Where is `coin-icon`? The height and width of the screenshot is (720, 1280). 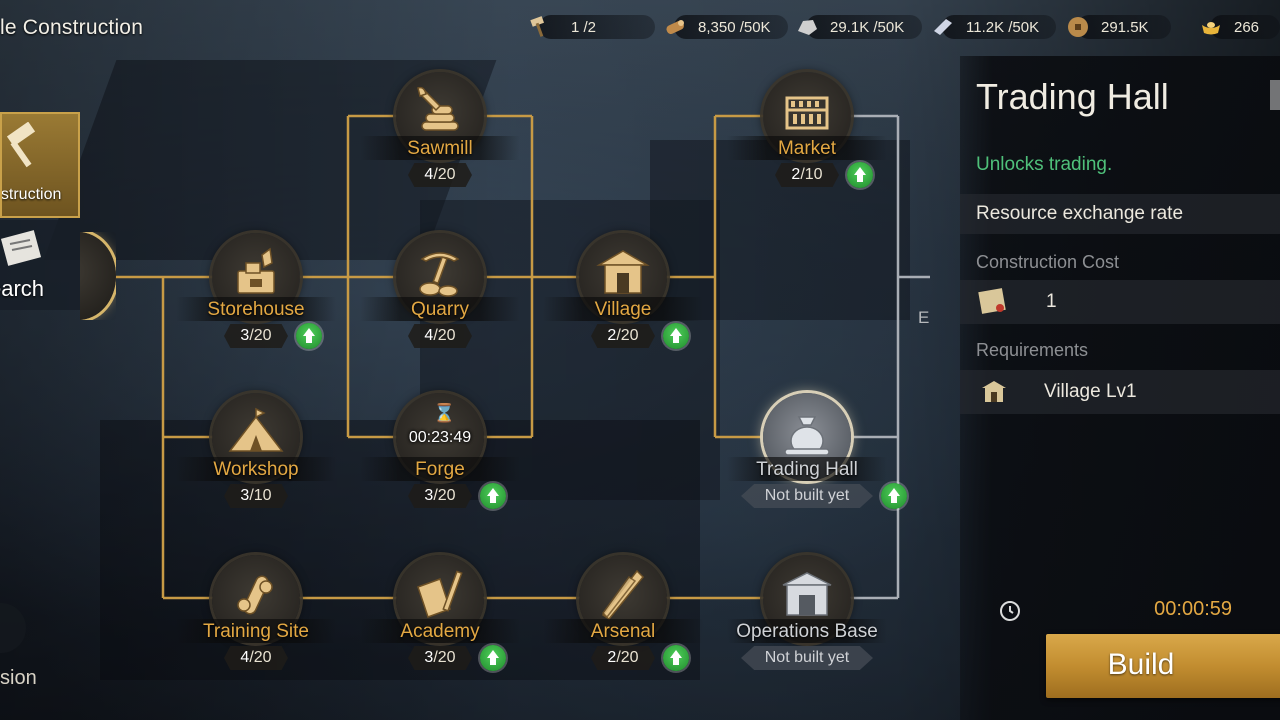
coin-icon is located at coordinates (1078, 27).